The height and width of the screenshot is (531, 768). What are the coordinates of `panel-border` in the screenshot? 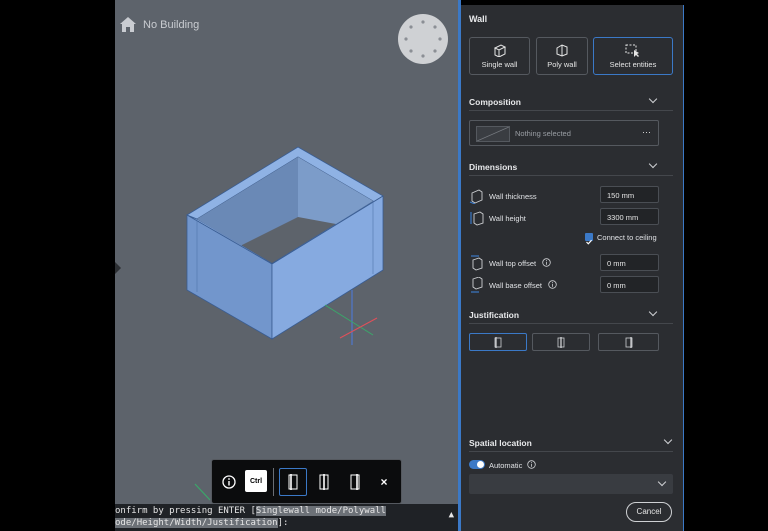 It's located at (683, 268).